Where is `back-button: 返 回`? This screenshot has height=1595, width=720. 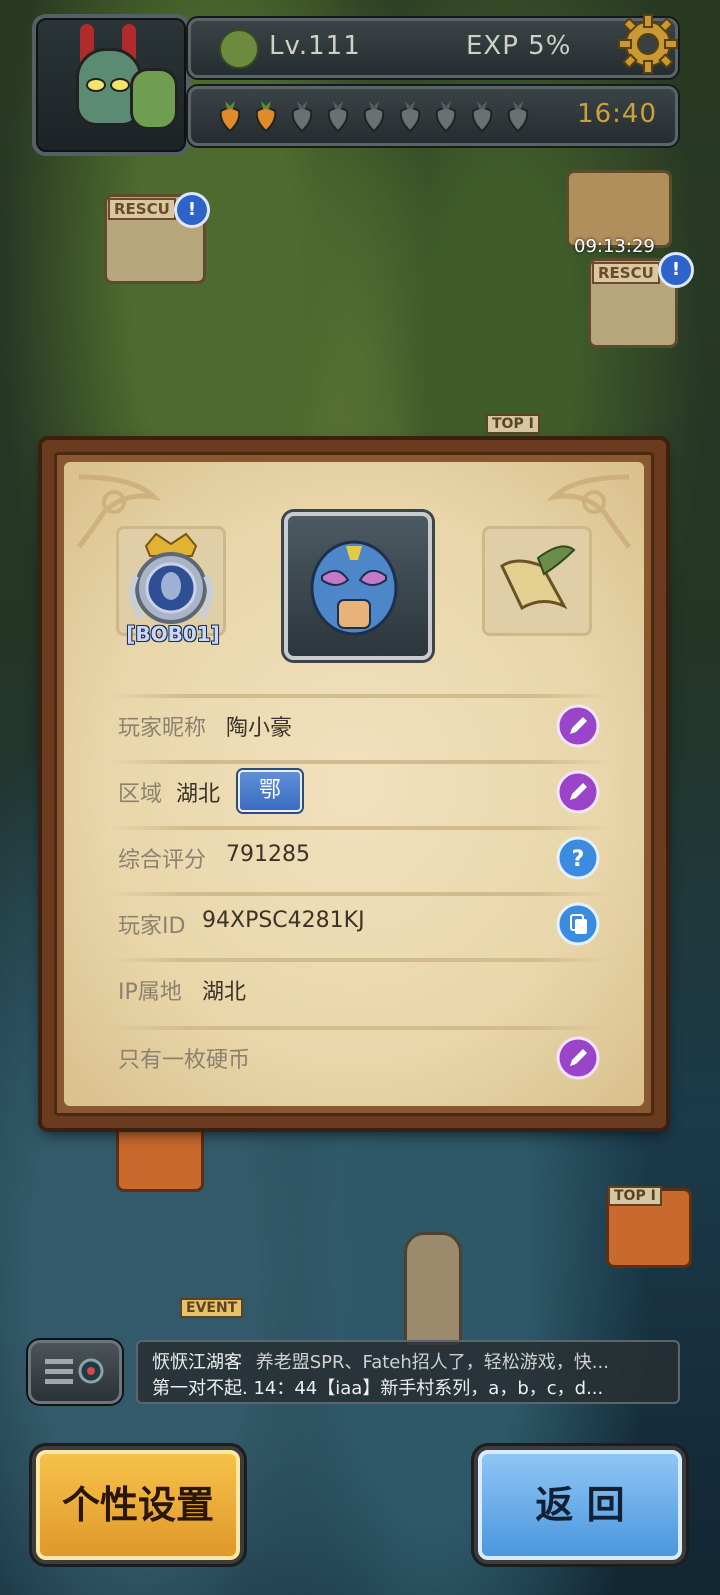 back-button: 返 回 is located at coordinates (580, 1505).